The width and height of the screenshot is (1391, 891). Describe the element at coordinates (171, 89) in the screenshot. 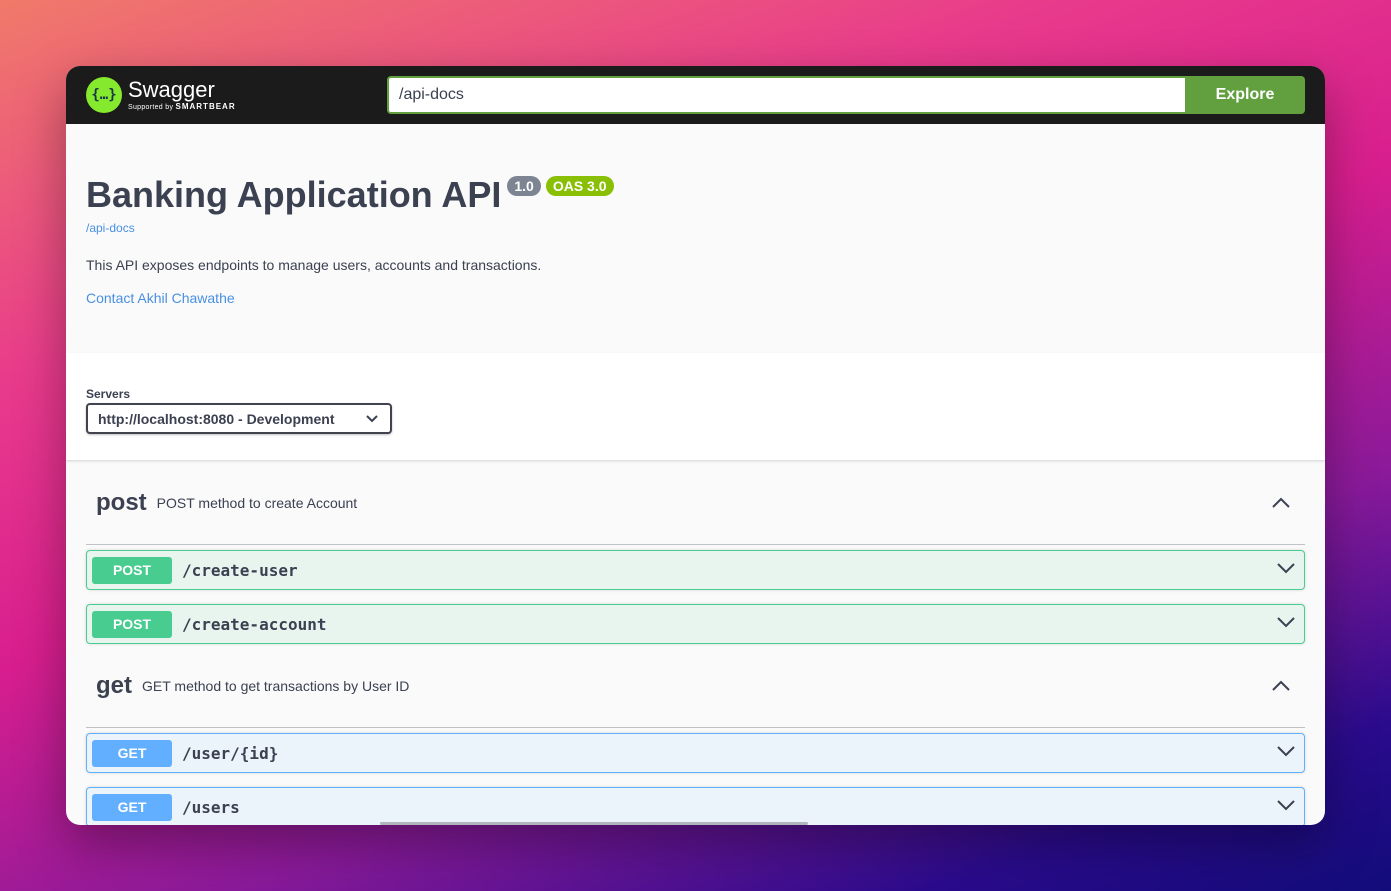

I see `logo-wordmark: Swagger` at that location.